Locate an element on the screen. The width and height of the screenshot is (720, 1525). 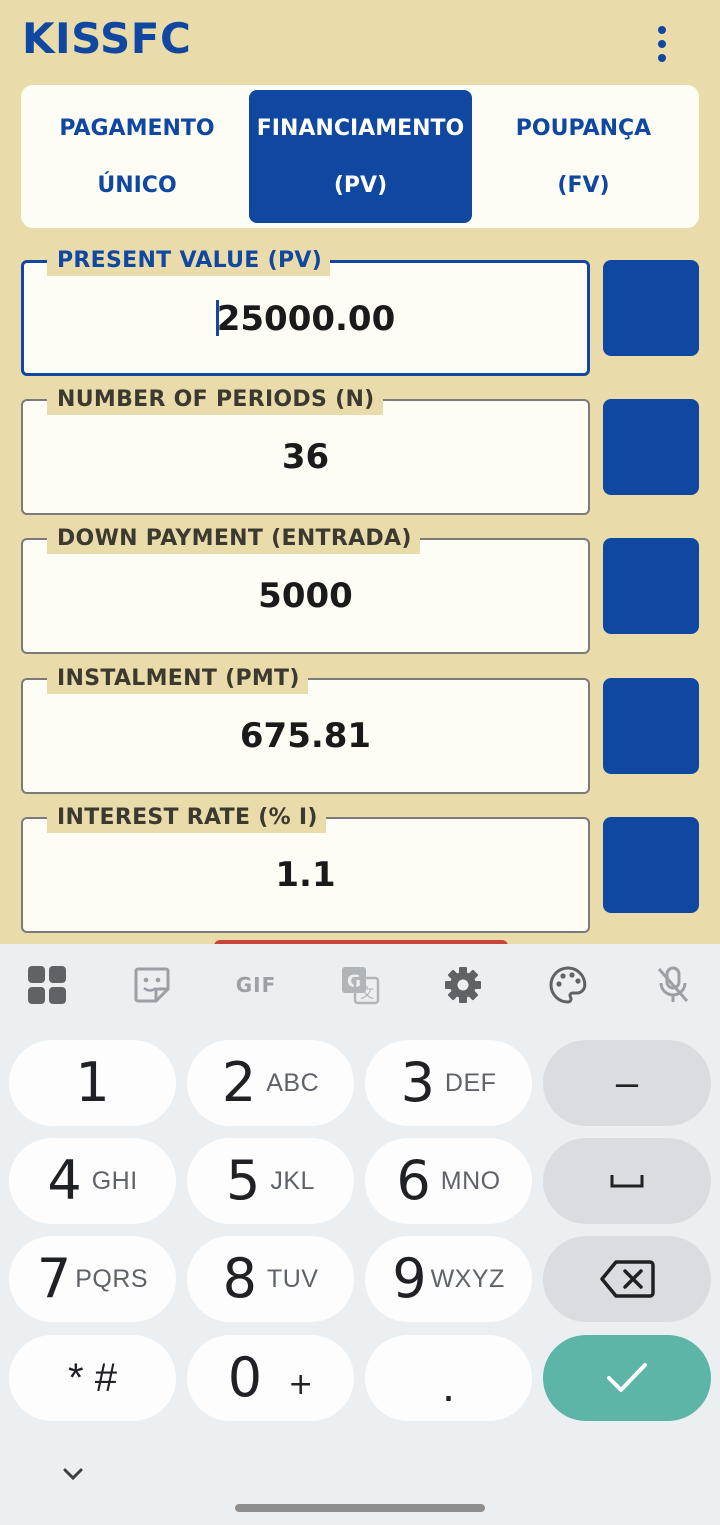
field-value-container: 25000.00 is located at coordinates (305, 319).